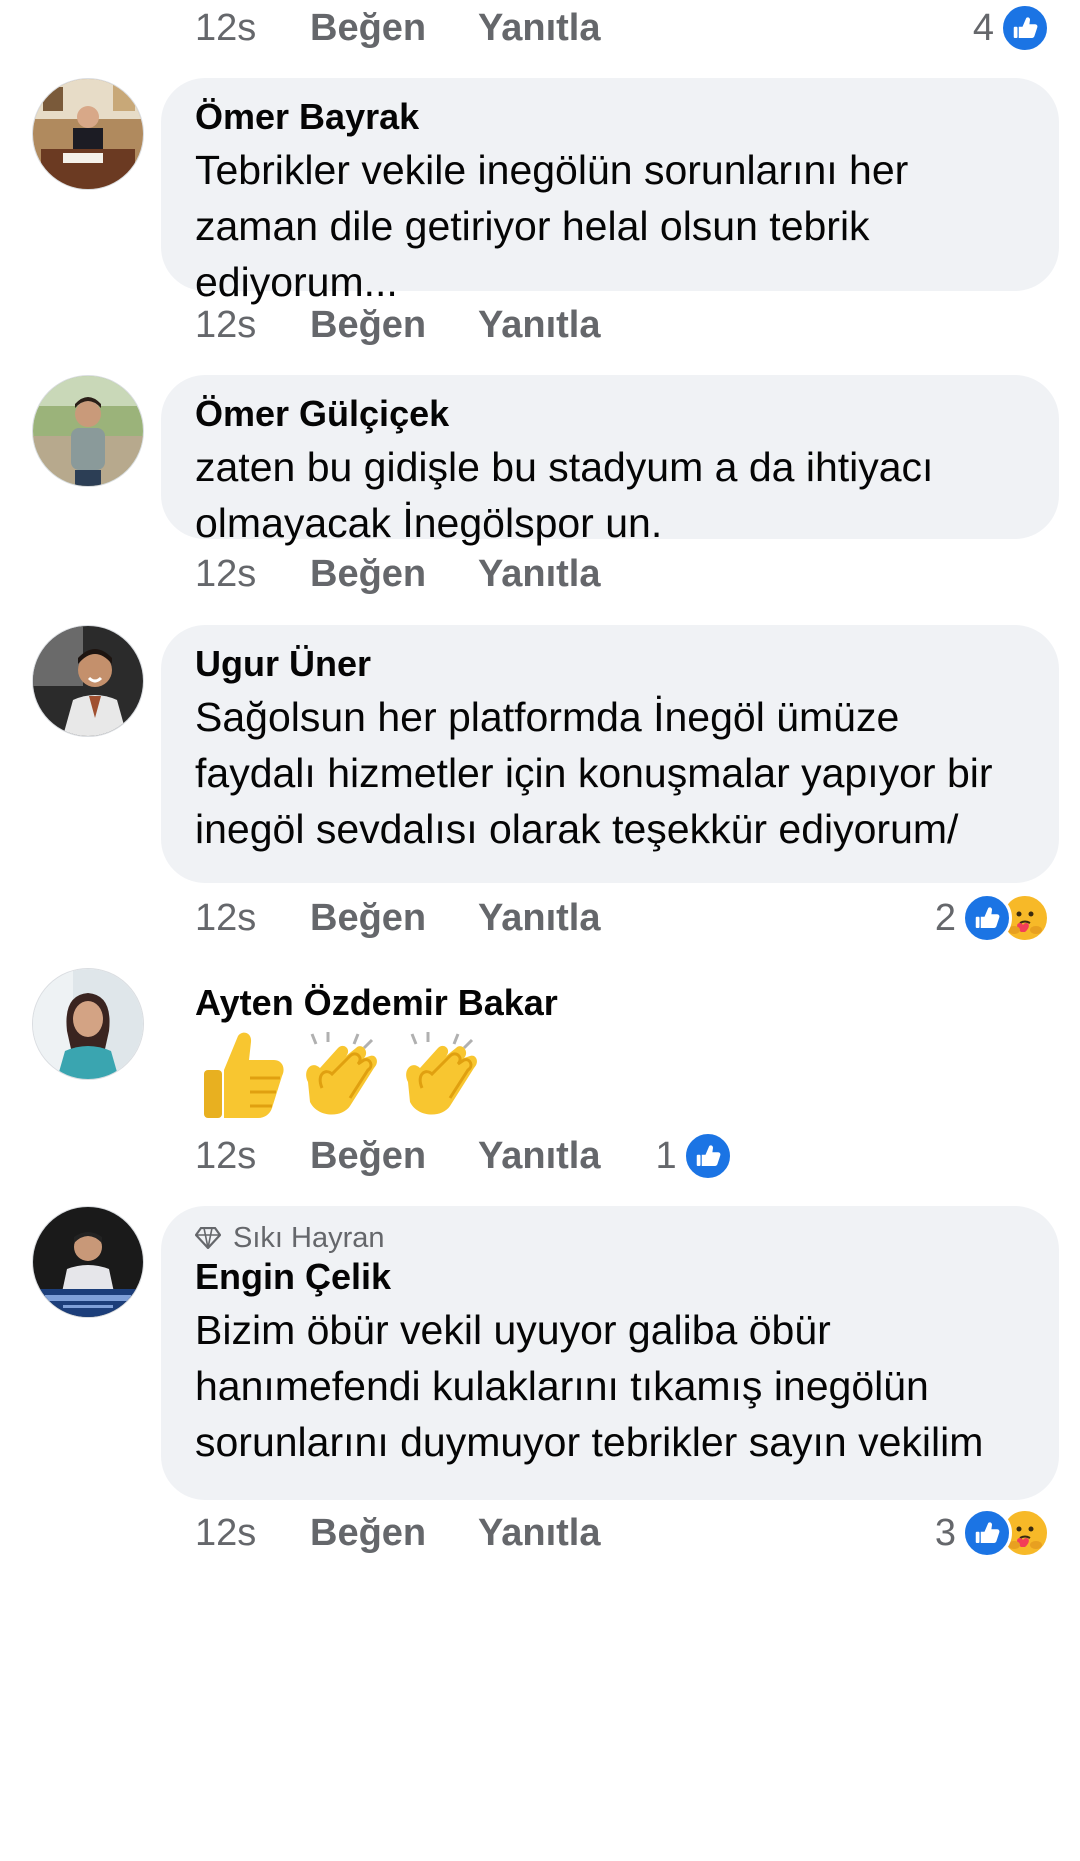 This screenshot has width=1080, height=1861. I want to click on man-stayhome-avatar-icon, so click(88, 1262).